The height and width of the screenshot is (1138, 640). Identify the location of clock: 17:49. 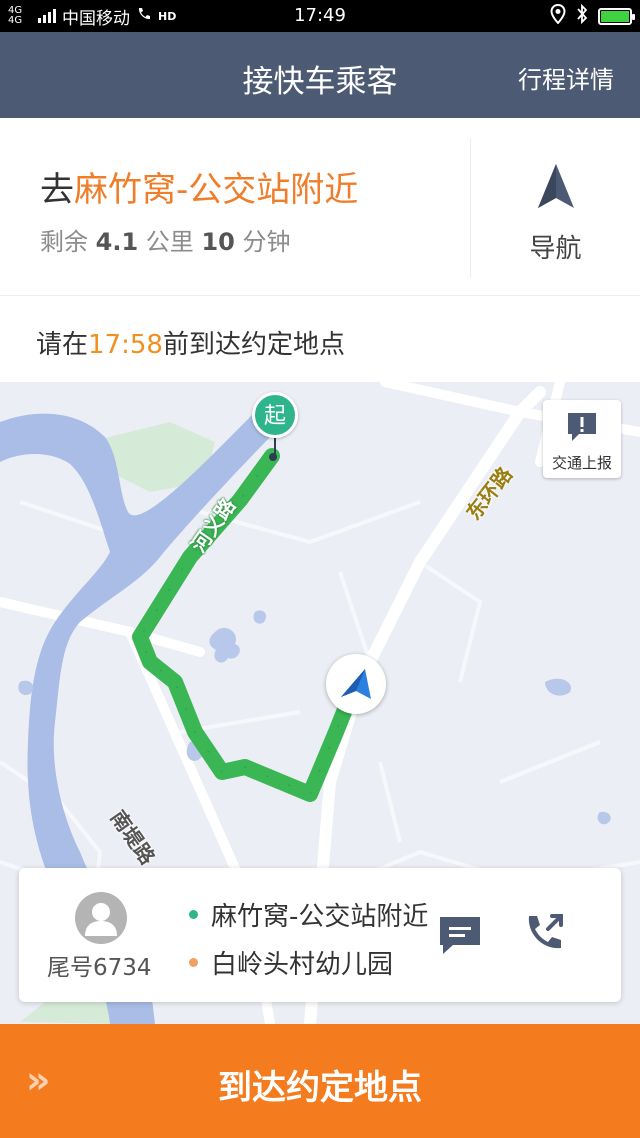
(320, 15).